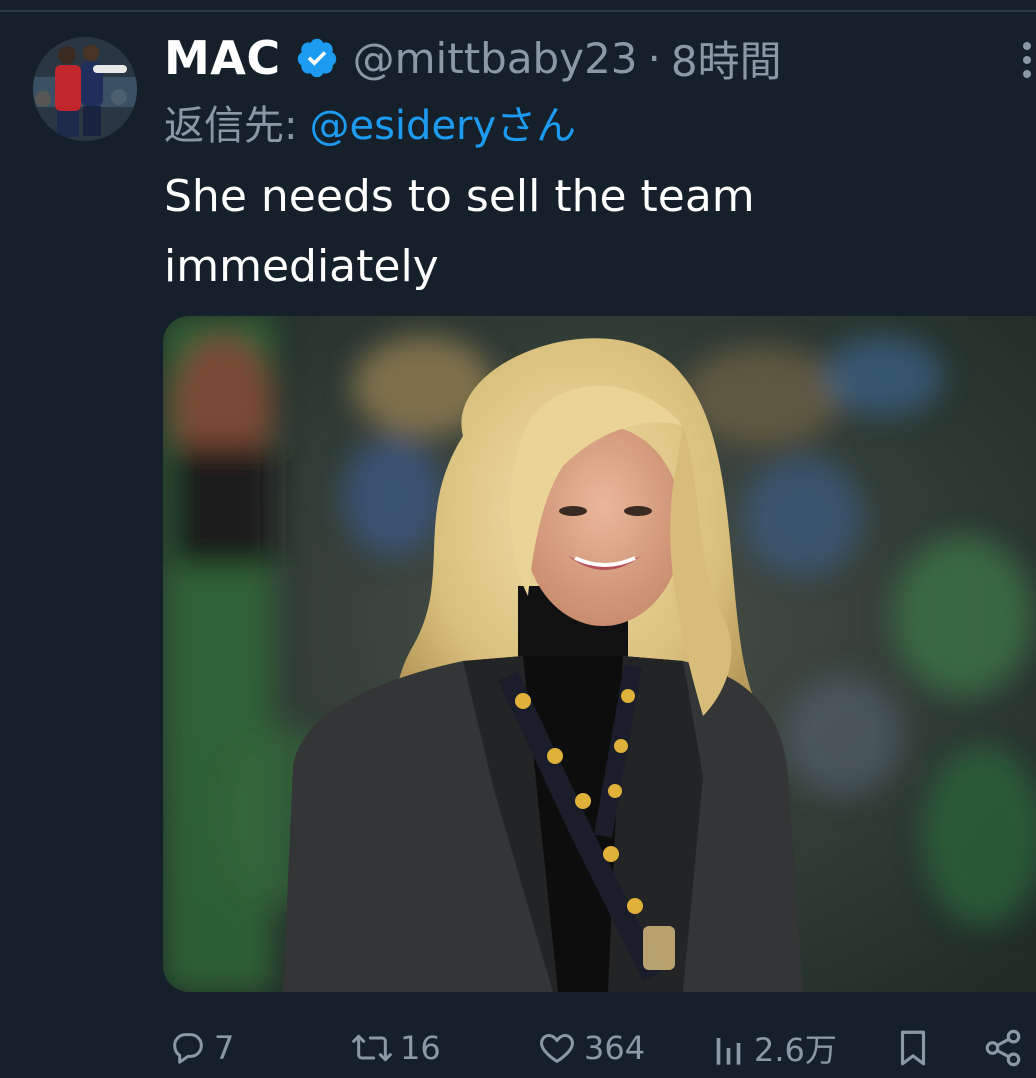  Describe the element at coordinates (317, 58) in the screenshot. I see `verified-badge-icon` at that location.